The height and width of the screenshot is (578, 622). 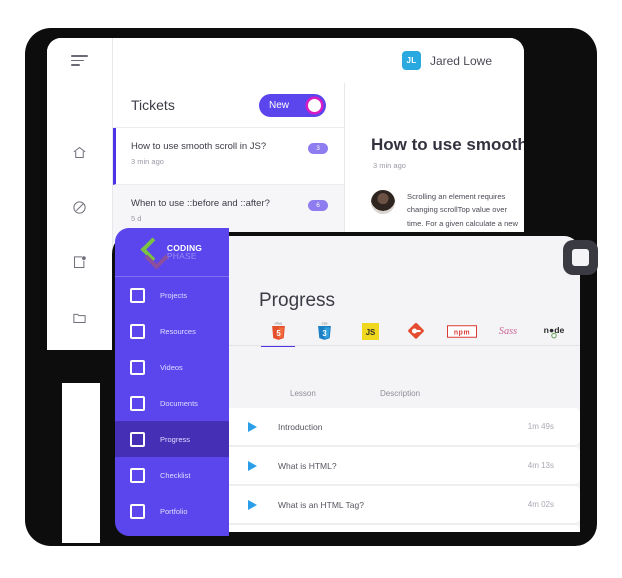 I want to click on nodejs-icon: n●de, so click(x=554, y=332).